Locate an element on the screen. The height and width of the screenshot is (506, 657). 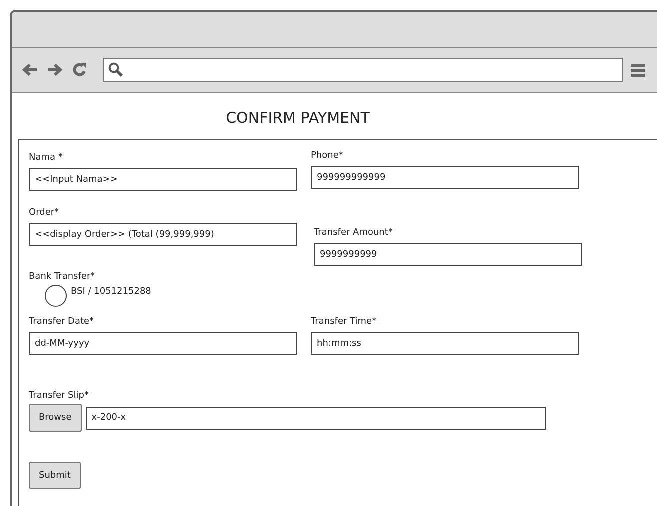
field-label: Bank Transfer* is located at coordinates (62, 277).